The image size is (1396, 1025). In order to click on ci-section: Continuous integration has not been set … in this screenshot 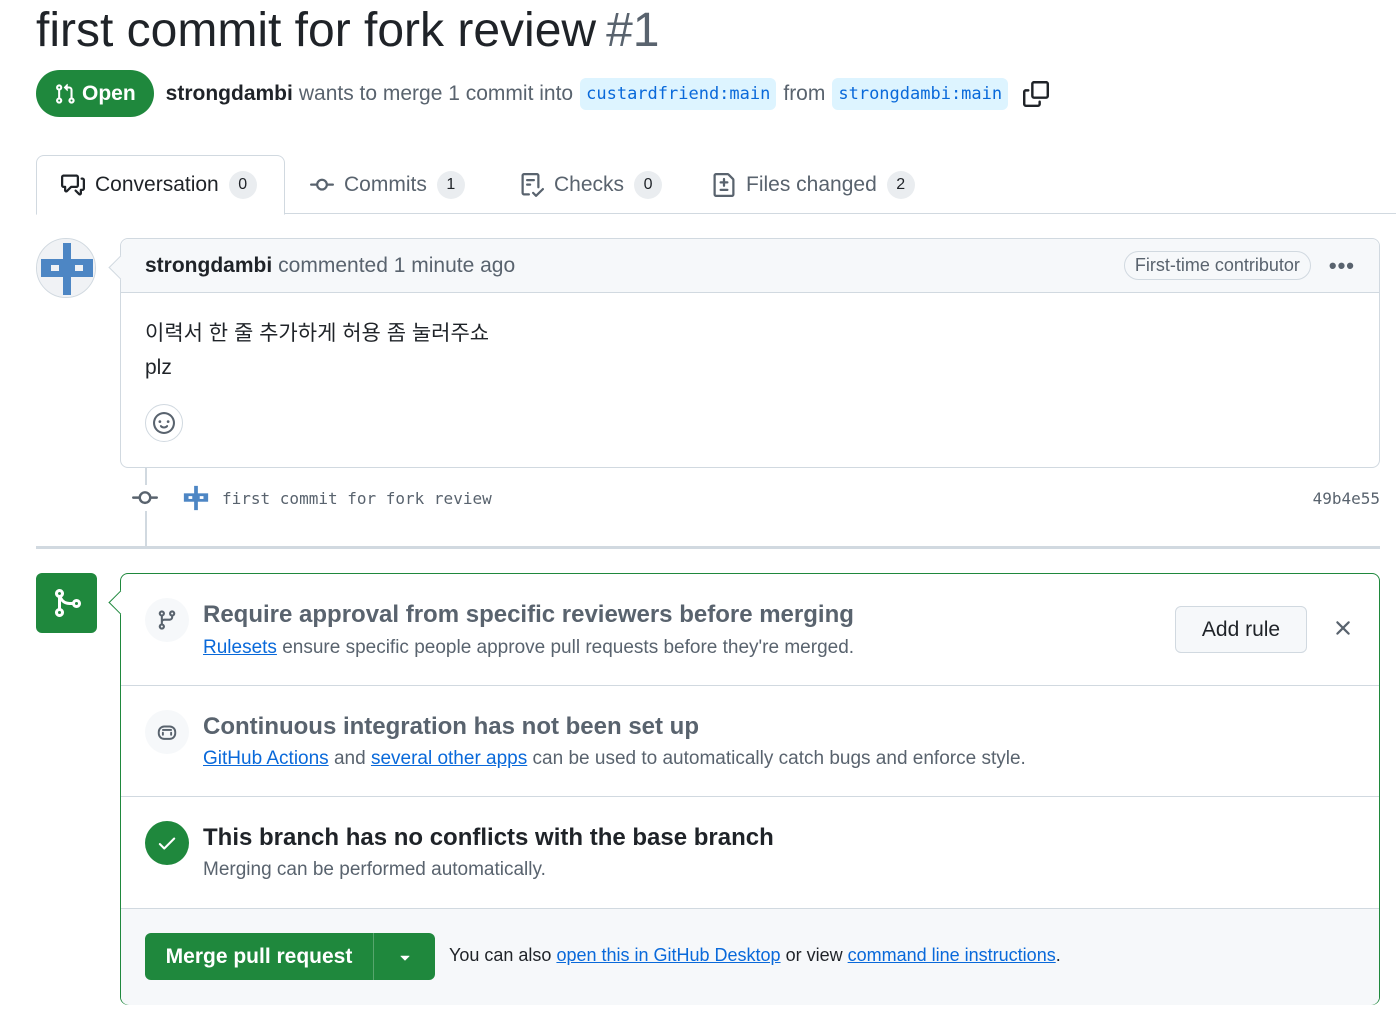, I will do `click(750, 741)`.